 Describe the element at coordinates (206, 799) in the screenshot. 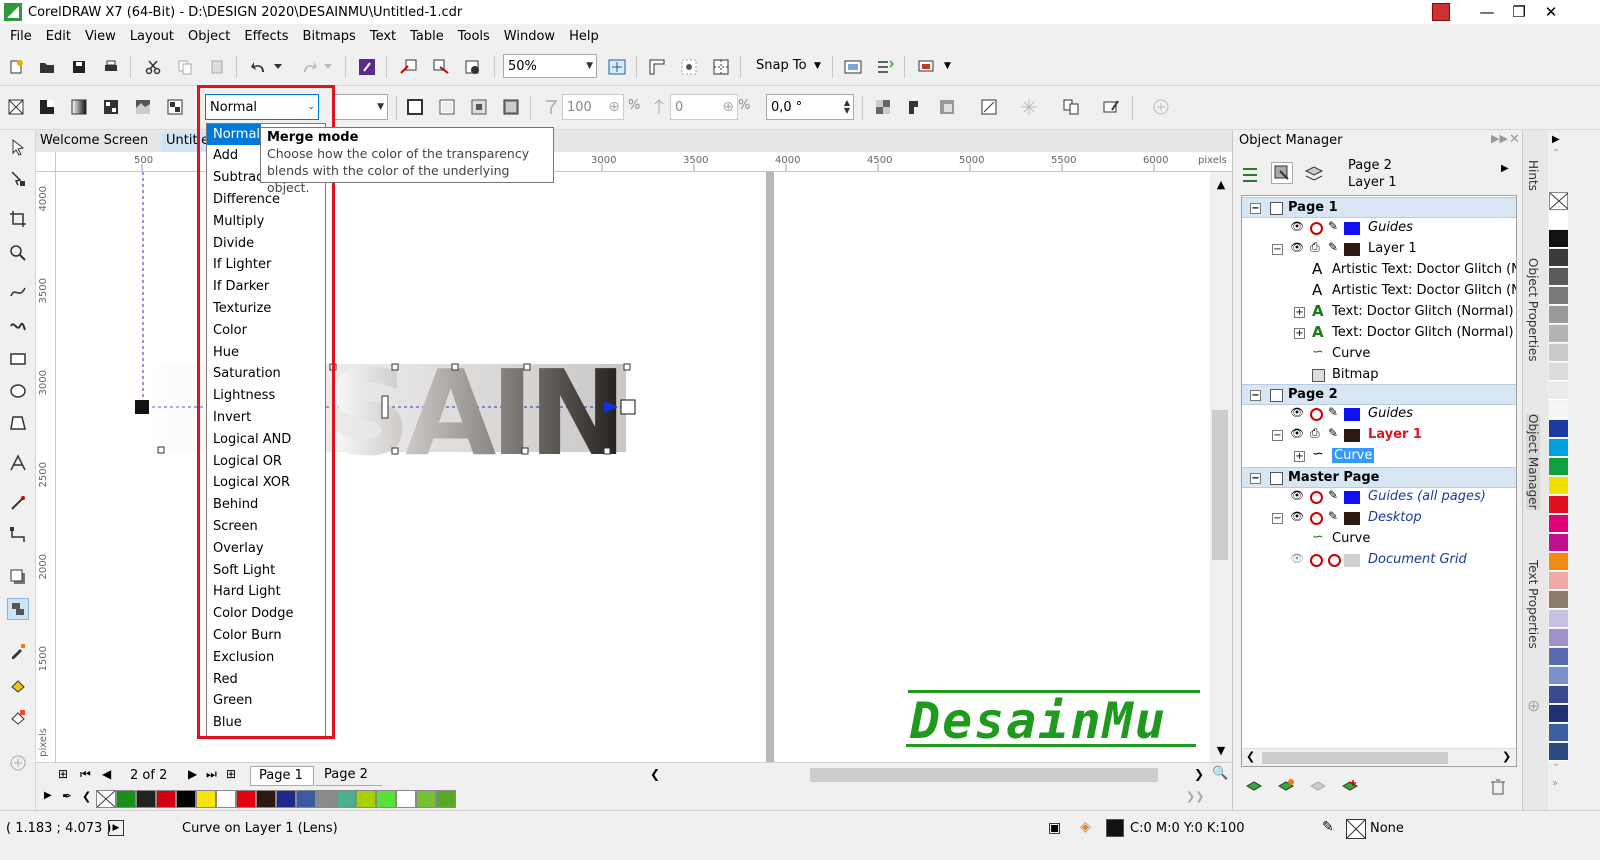

I see `swatch-yellow` at that location.